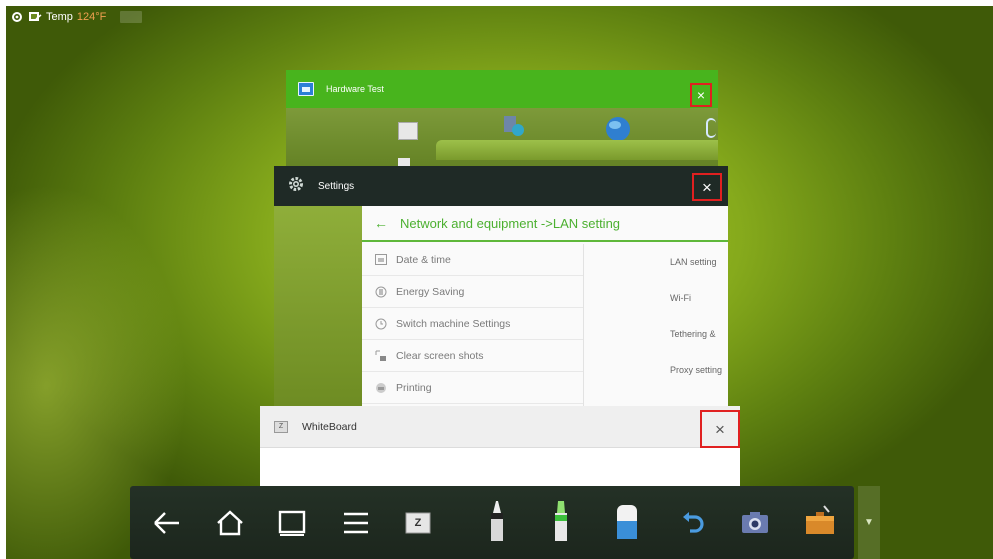  Describe the element at coordinates (408, 131) in the screenshot. I see `whiteboard-app-icon` at that location.